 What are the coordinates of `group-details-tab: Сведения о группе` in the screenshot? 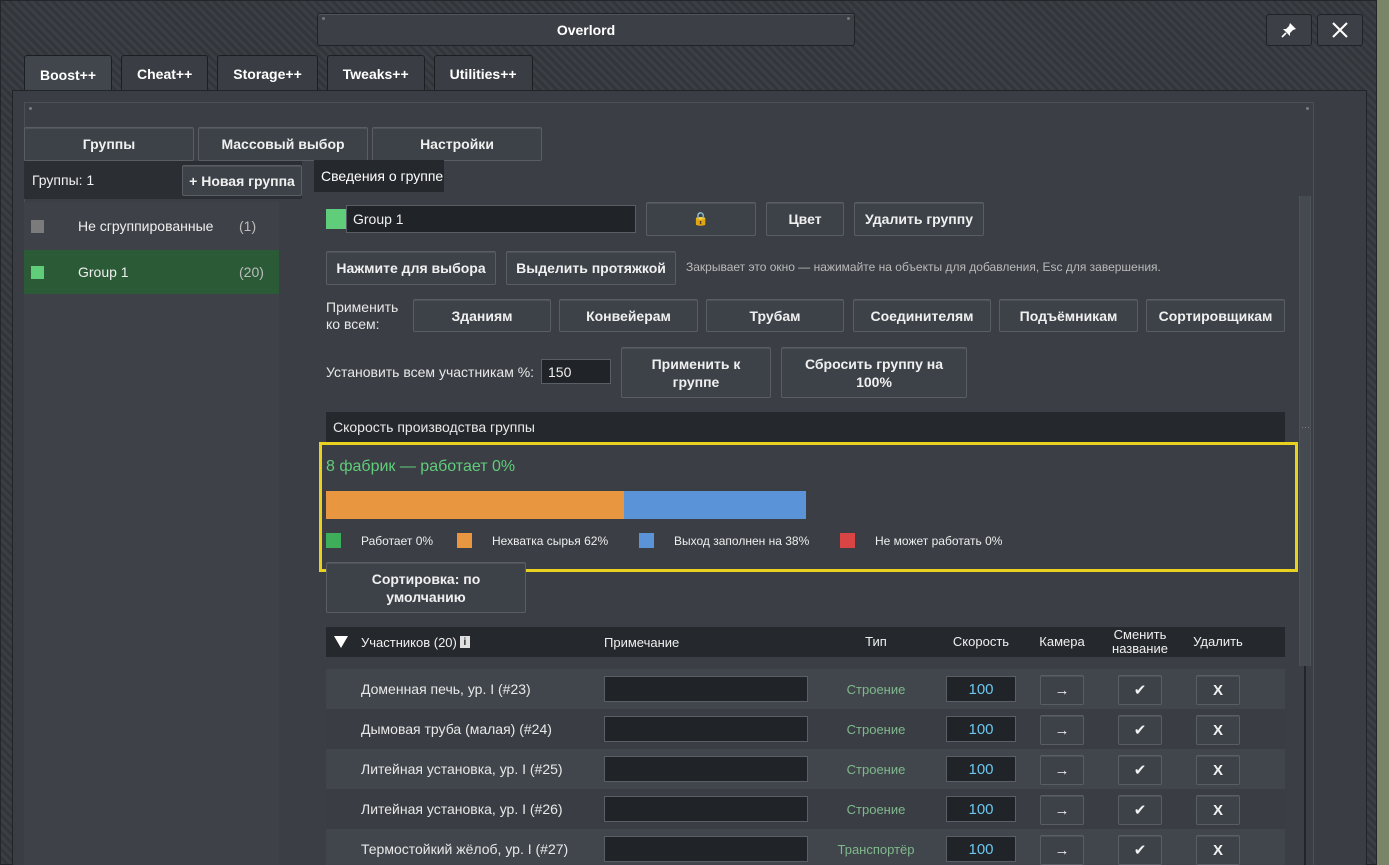 It's located at (379, 176).